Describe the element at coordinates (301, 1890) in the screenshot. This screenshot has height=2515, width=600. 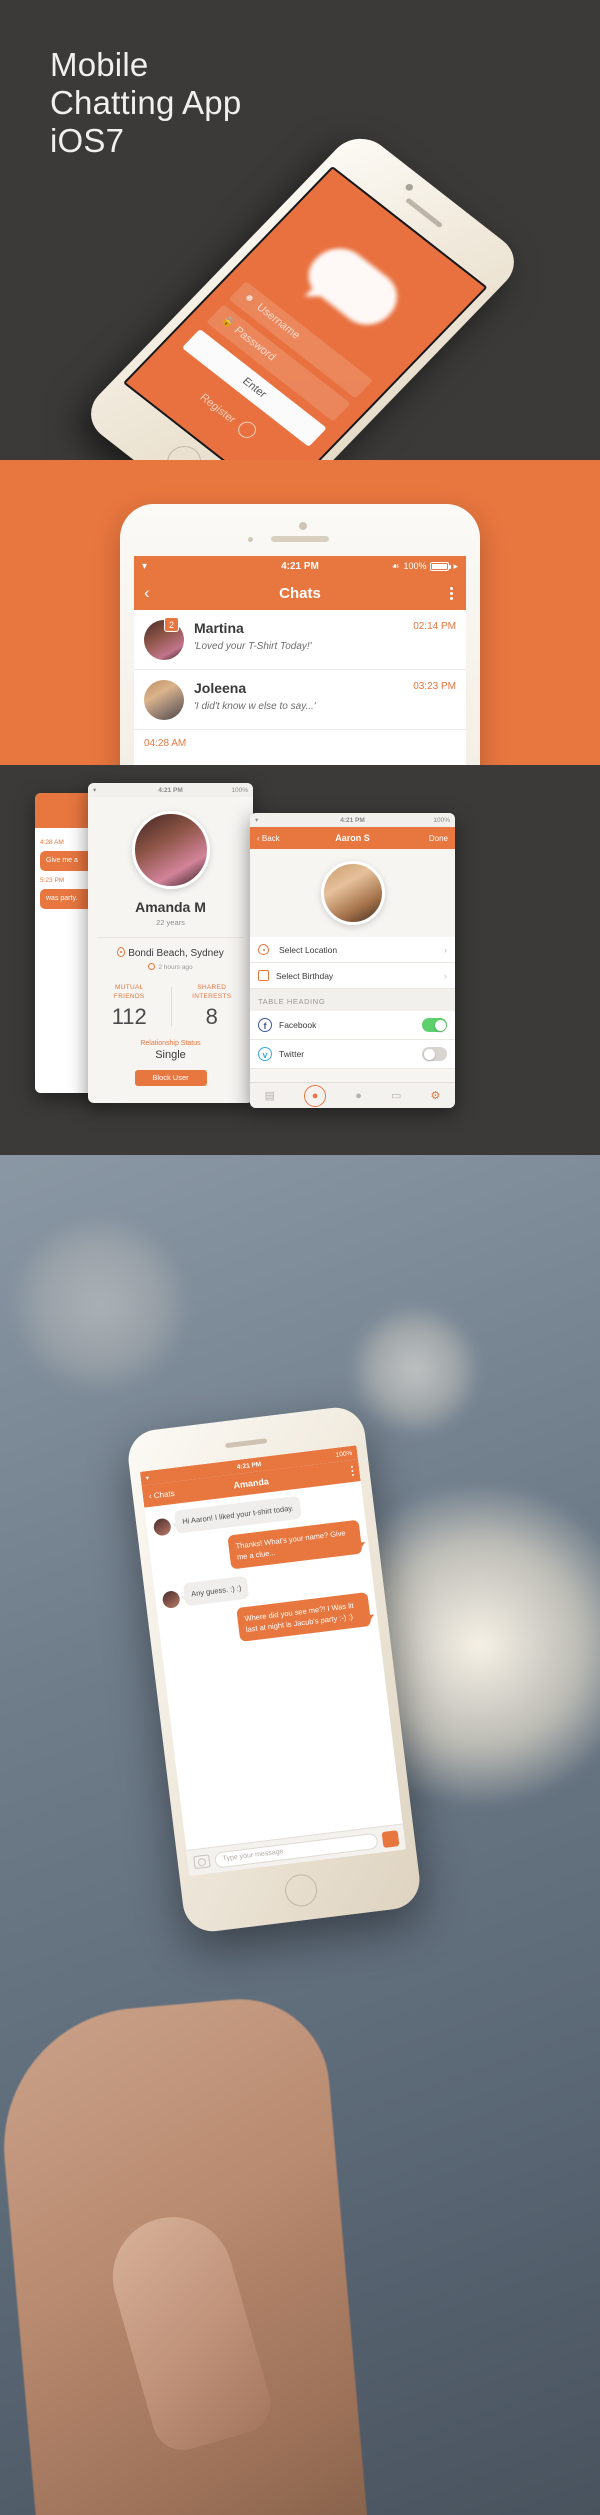
I see `home-button` at that location.